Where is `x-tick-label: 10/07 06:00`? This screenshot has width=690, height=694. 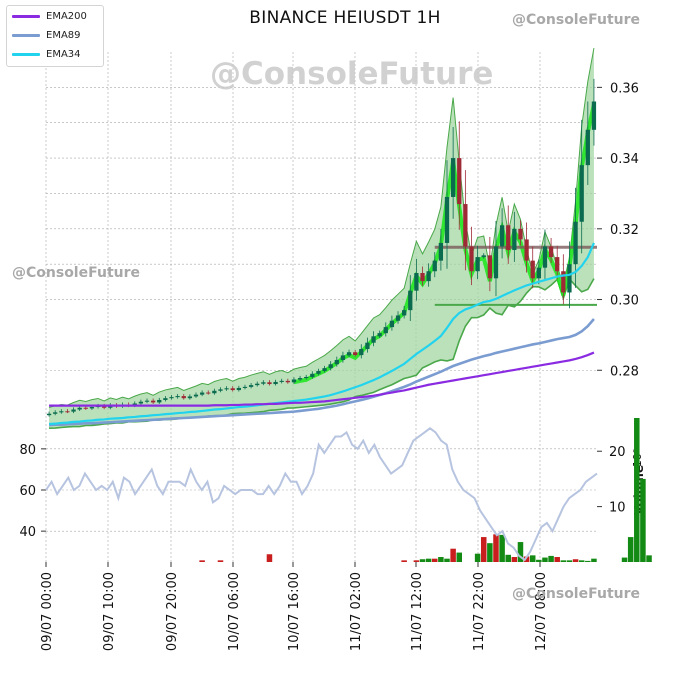
x-tick-label: 10/07 06:00 is located at coordinates (234, 611).